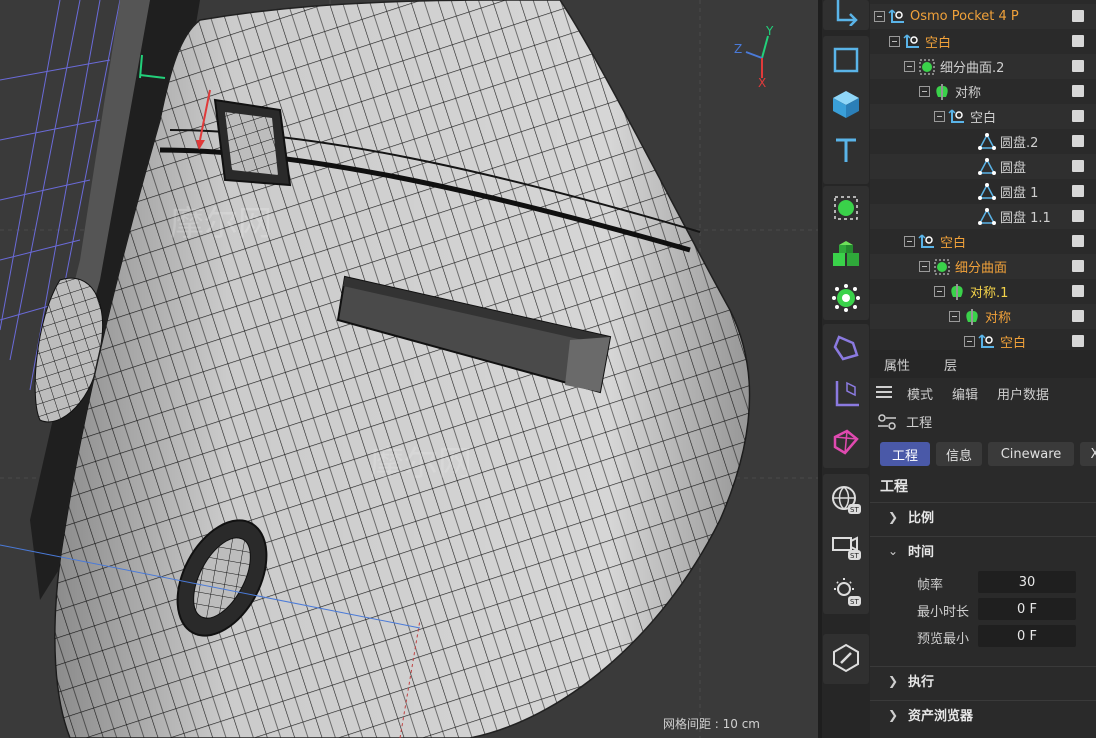 This screenshot has height=738, width=1096. I want to click on object-row: 圆盘, so click(983, 166).